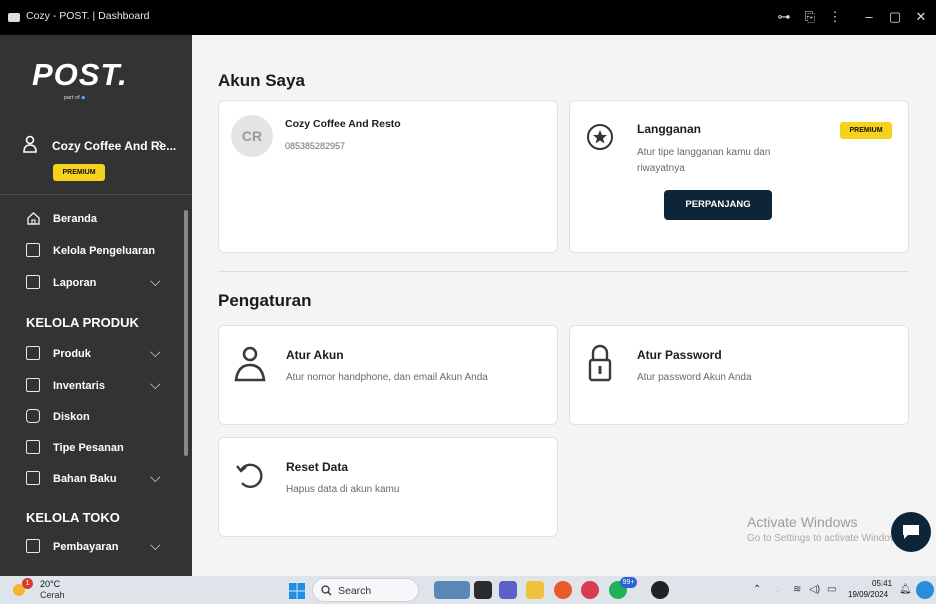 The width and height of the screenshot is (936, 604). I want to click on sidebar-item-beranda: Beranda, so click(92, 219).